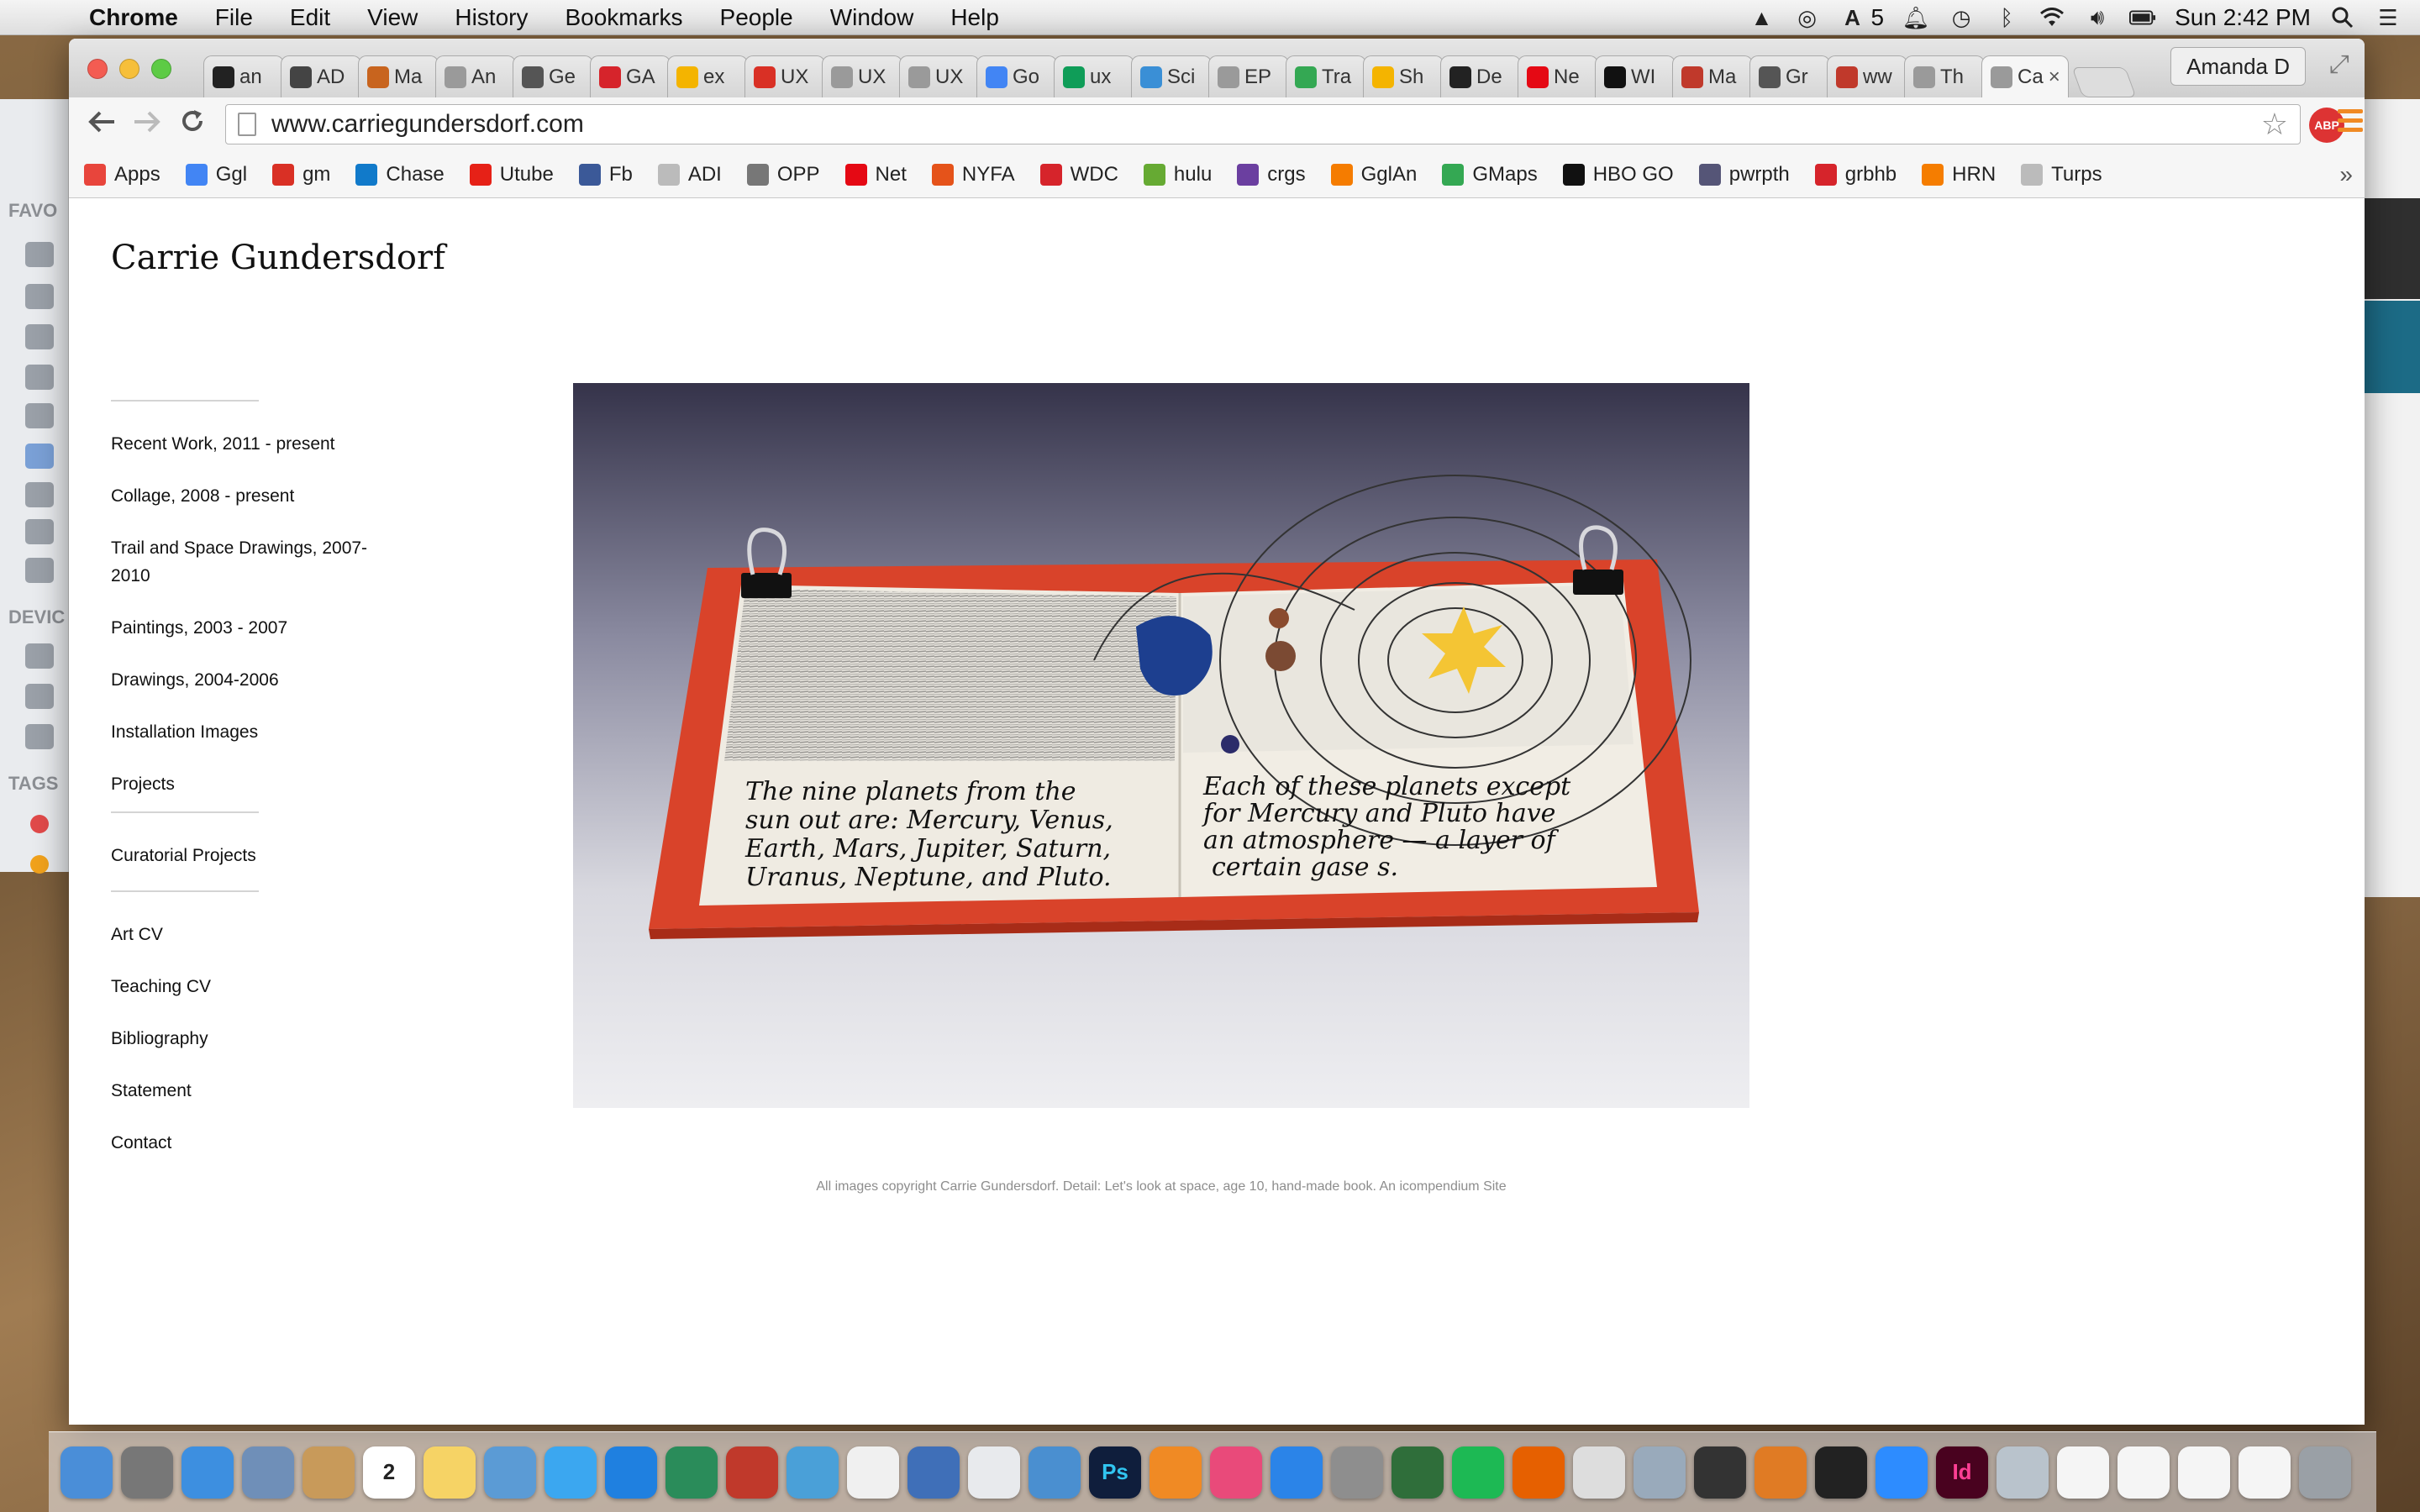 This screenshot has height=1512, width=2420. What do you see at coordinates (1115, 1472) in the screenshot?
I see `photoshop-icon: Ps` at bounding box center [1115, 1472].